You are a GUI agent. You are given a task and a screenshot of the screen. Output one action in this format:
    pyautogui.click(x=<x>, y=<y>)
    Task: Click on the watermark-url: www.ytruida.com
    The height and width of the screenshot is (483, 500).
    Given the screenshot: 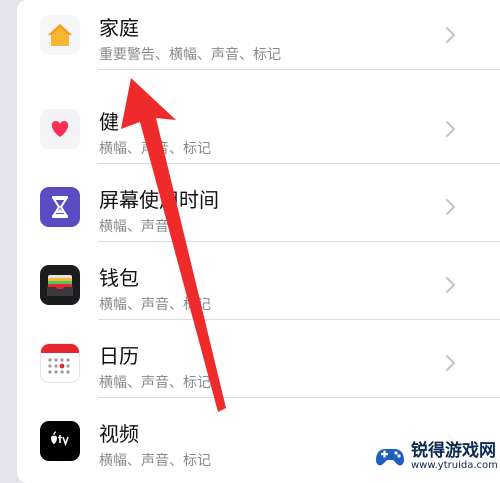 What is the action you would take?
    pyautogui.click(x=454, y=465)
    